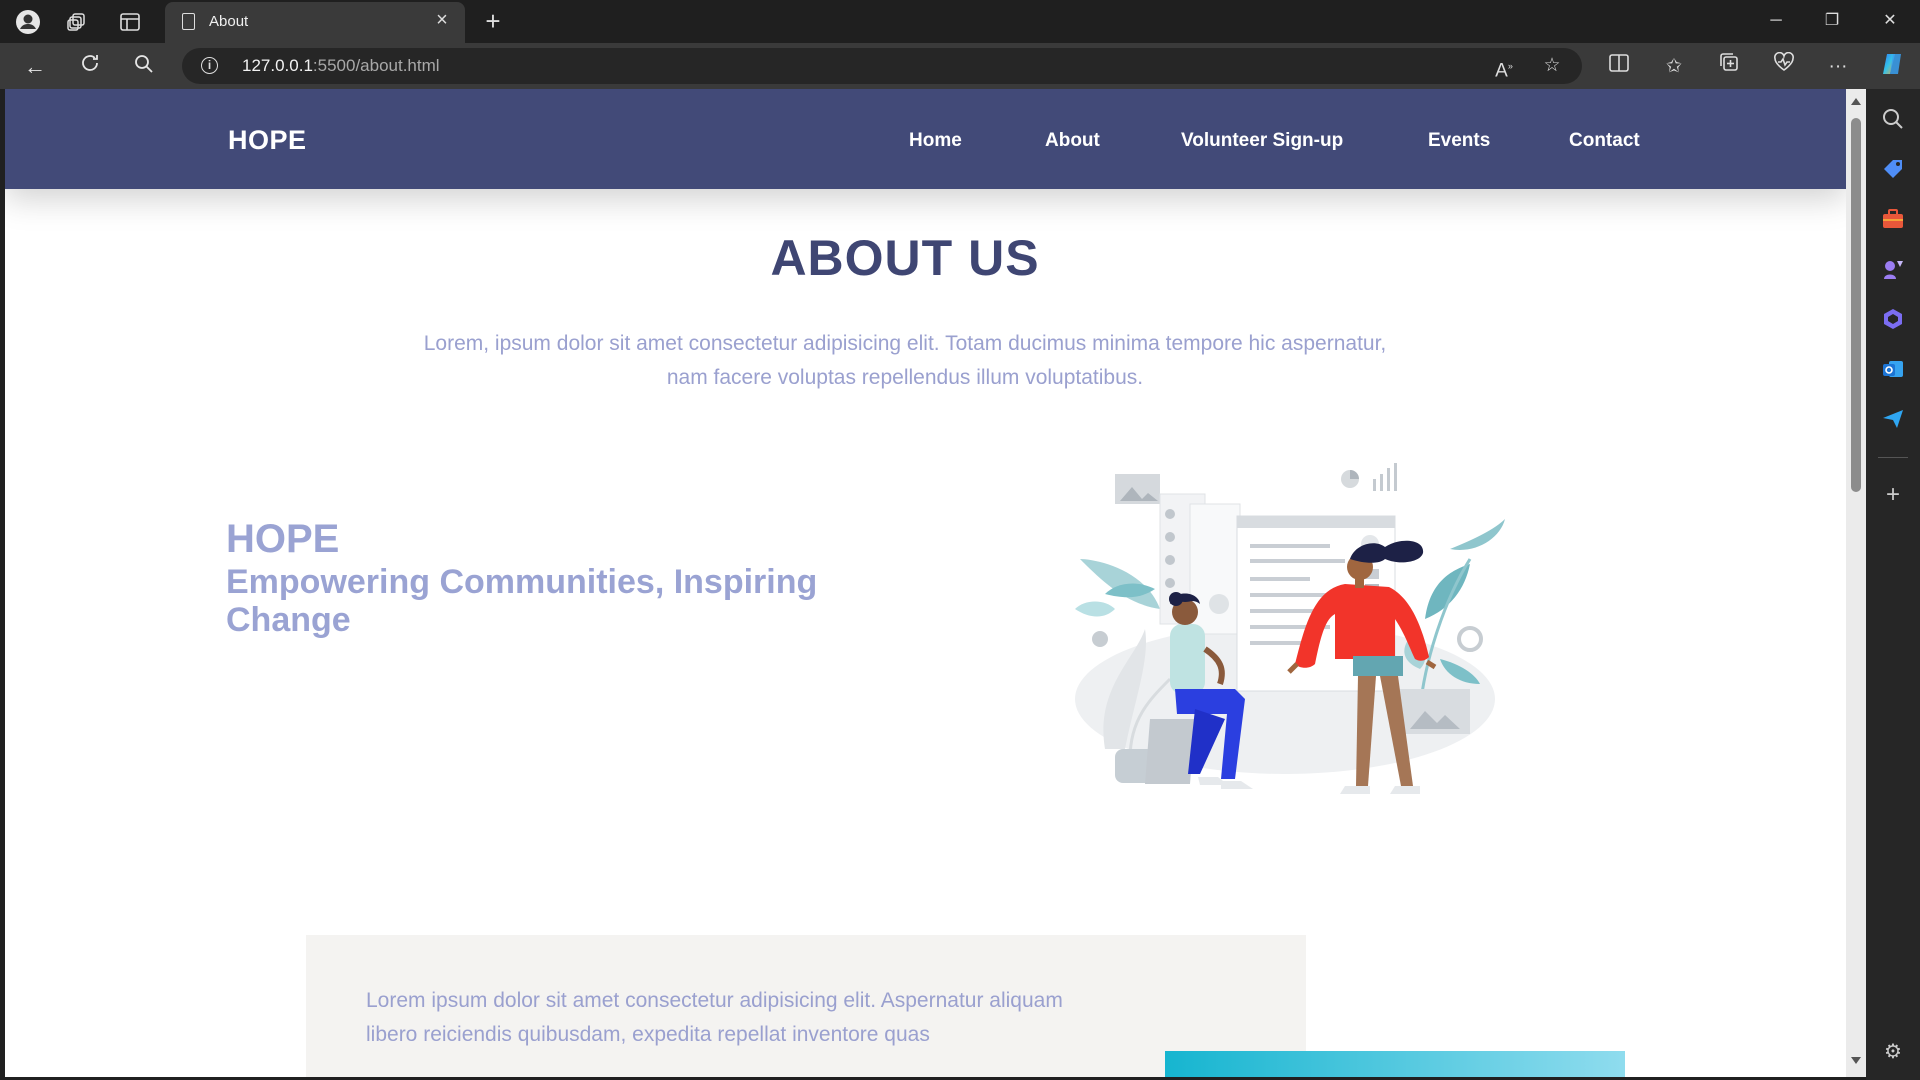 The image size is (1920, 1080). Describe the element at coordinates (1856, 101) in the screenshot. I see `scroll-up-arrow-icon` at that location.